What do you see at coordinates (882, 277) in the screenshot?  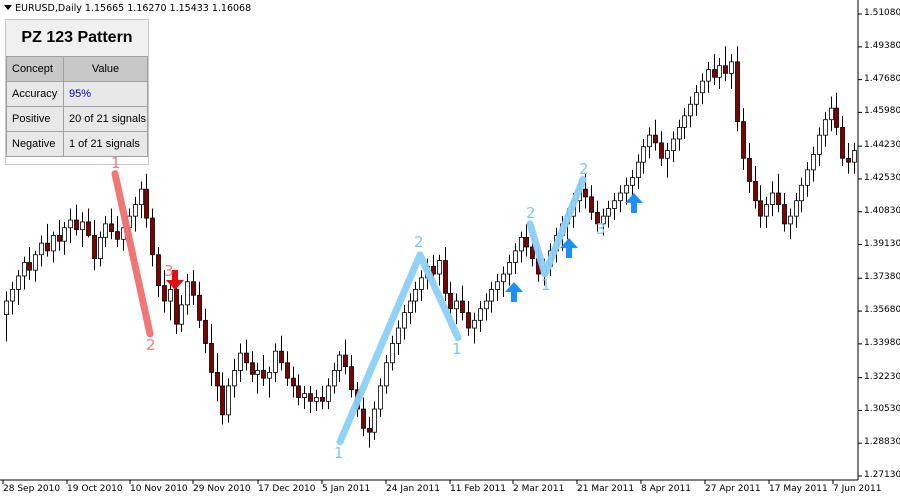 I see `price-tick-label: 1.37380` at bounding box center [882, 277].